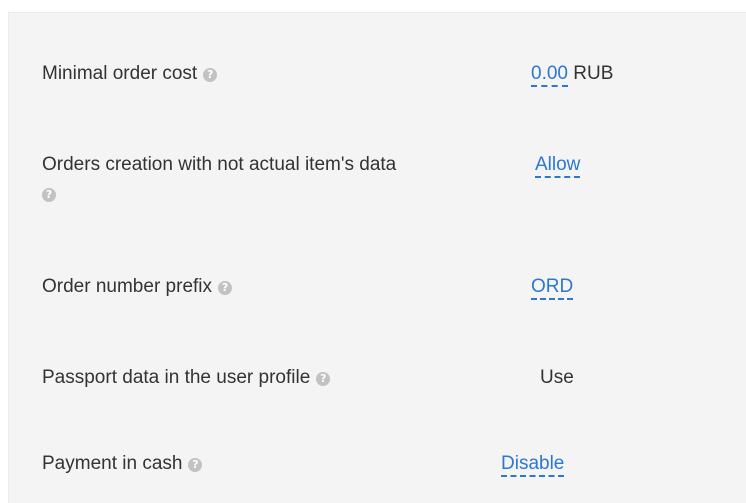 The height and width of the screenshot is (503, 746). I want to click on passport-data-value: Use, so click(557, 377).